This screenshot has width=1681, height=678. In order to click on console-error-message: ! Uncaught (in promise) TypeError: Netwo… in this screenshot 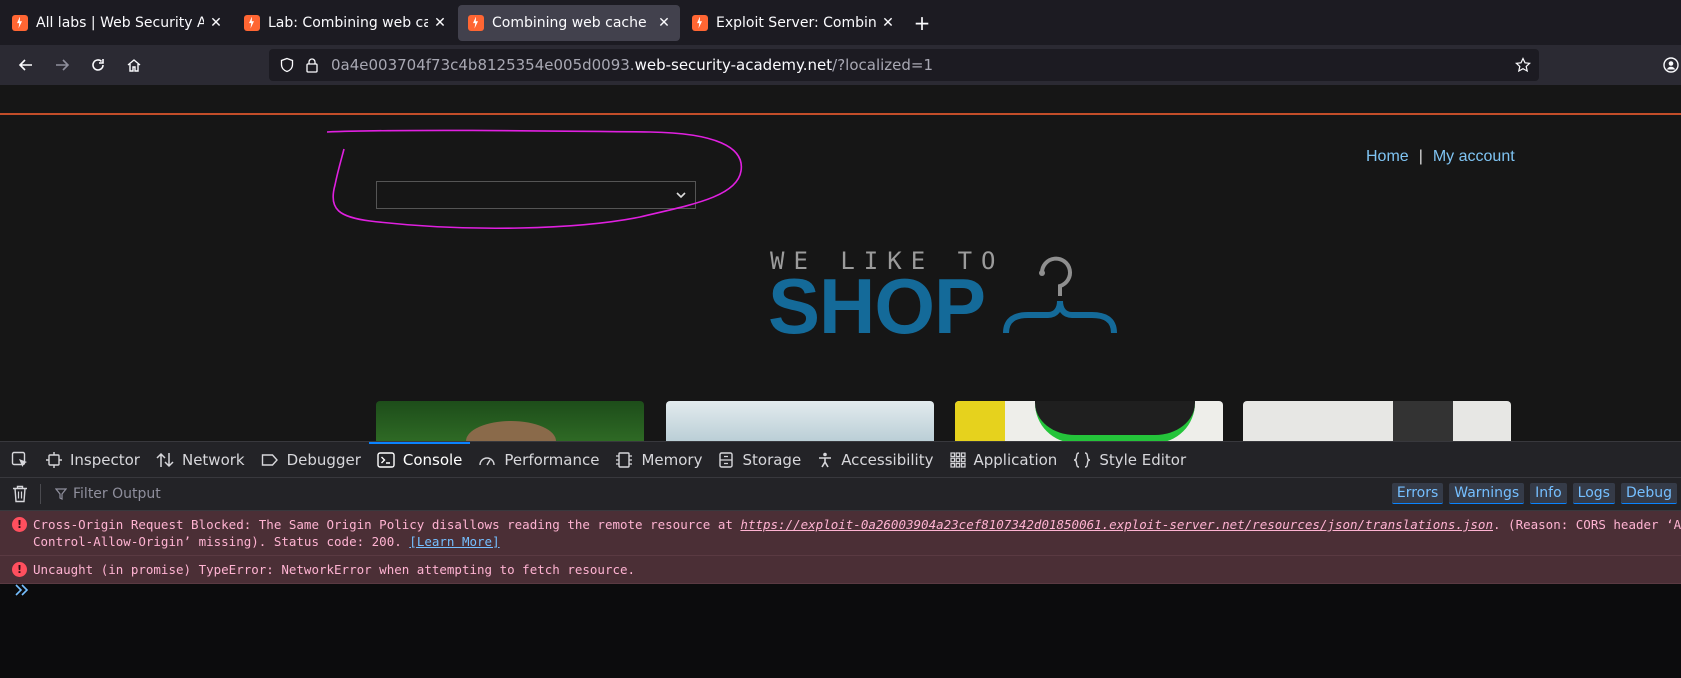, I will do `click(840, 570)`.